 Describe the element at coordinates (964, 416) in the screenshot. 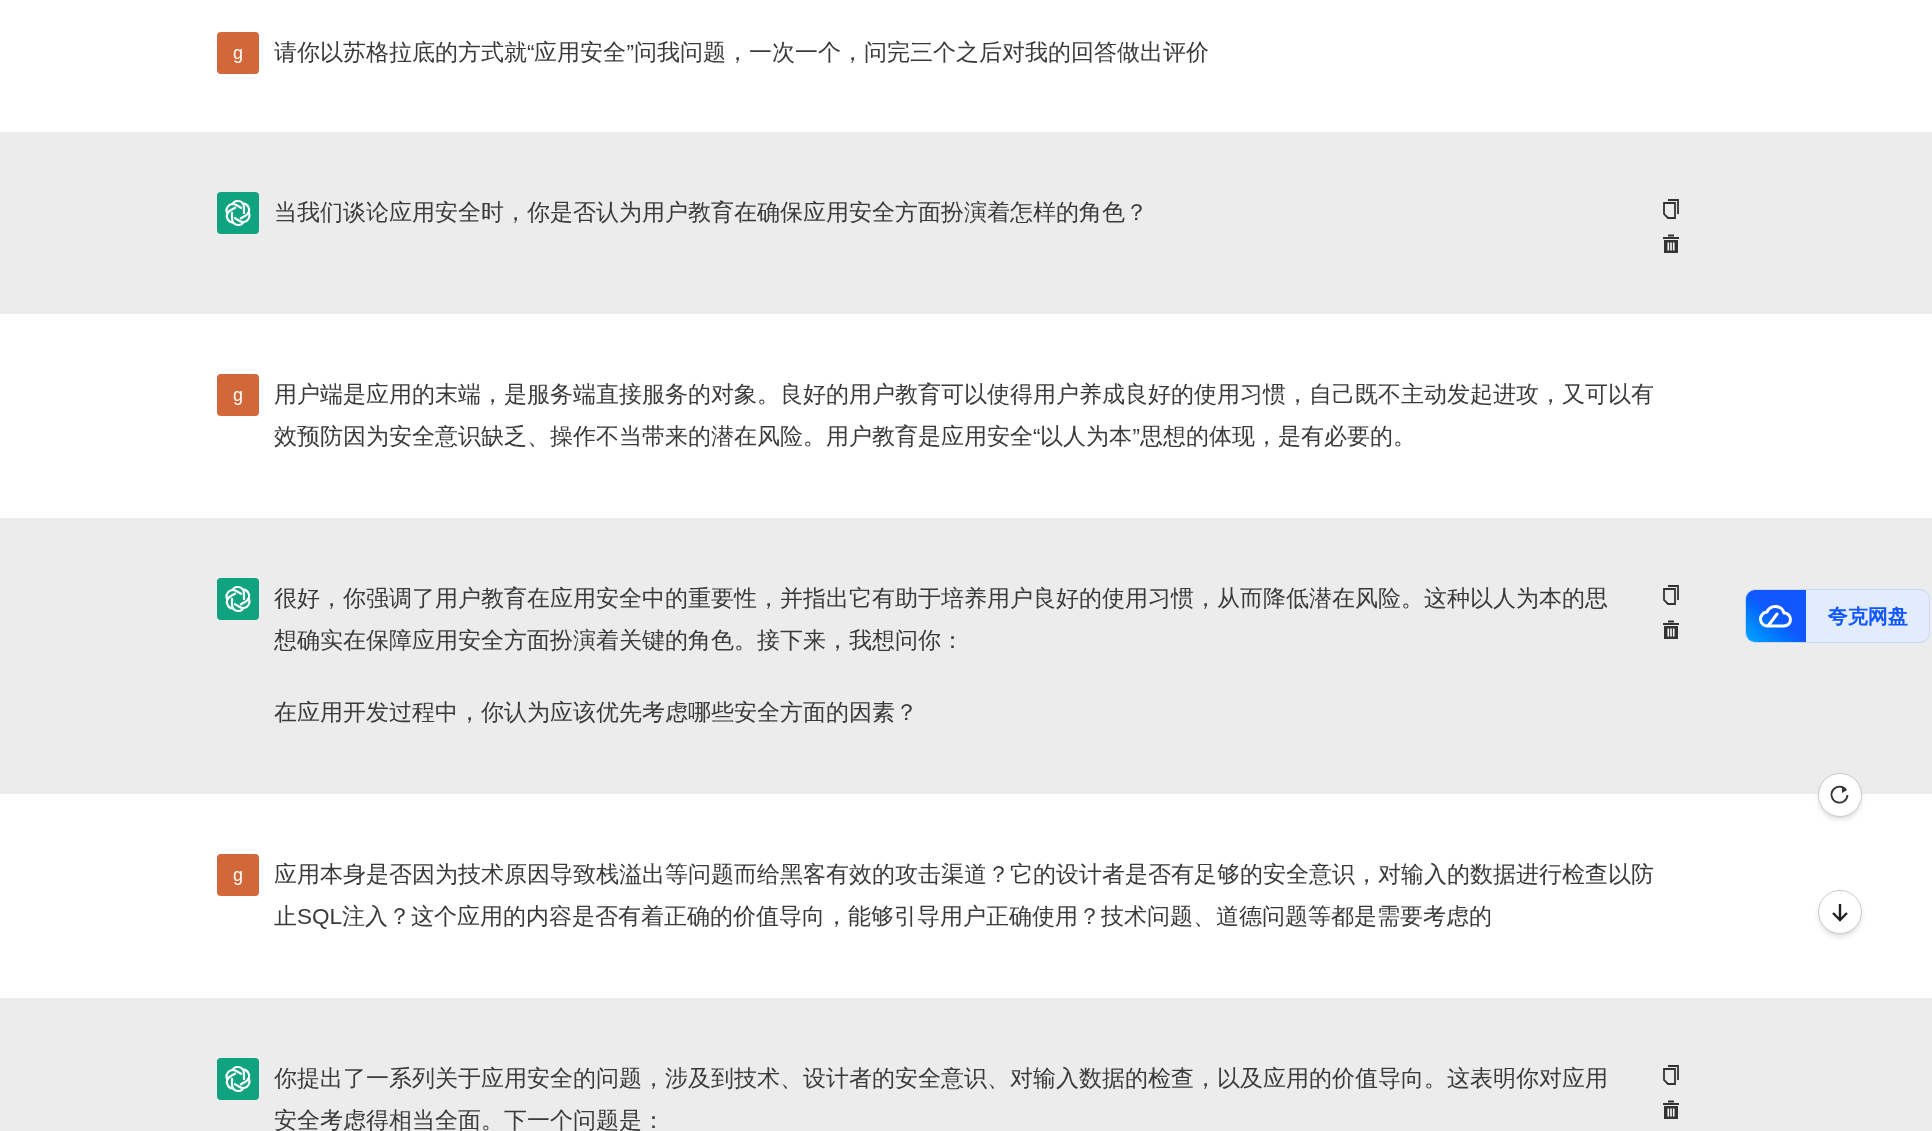

I see `message-text: 用户端是应用的末端，是服务端直接服务的对象。良好的用户教育可以使得用户养成良好的使用习惯，自己既不主动发起进攻，又可以有效预防因为安全意识缺乏、操作不当带来的潜在风险。用户教育是应用安全“以人为本”思想的体现，是有必要的。` at that location.